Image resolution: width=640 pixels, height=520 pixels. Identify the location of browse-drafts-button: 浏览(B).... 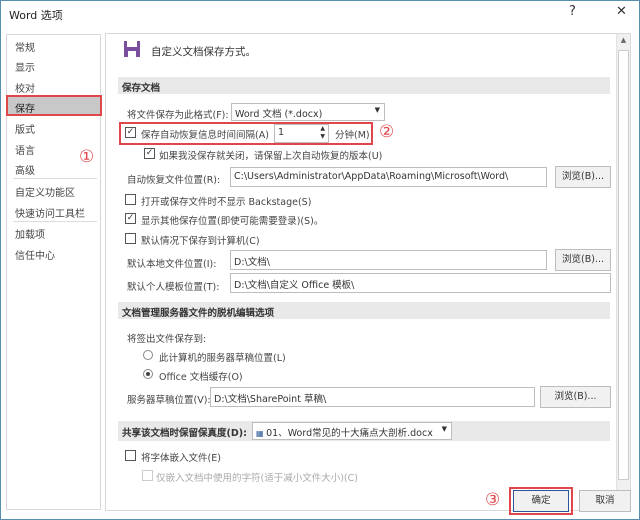
(575, 397).